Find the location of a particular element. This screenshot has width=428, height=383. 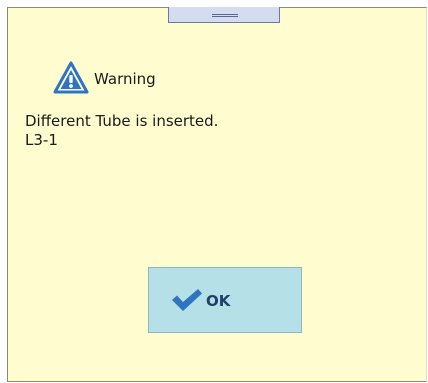

ok-button: OK is located at coordinates (225, 300).